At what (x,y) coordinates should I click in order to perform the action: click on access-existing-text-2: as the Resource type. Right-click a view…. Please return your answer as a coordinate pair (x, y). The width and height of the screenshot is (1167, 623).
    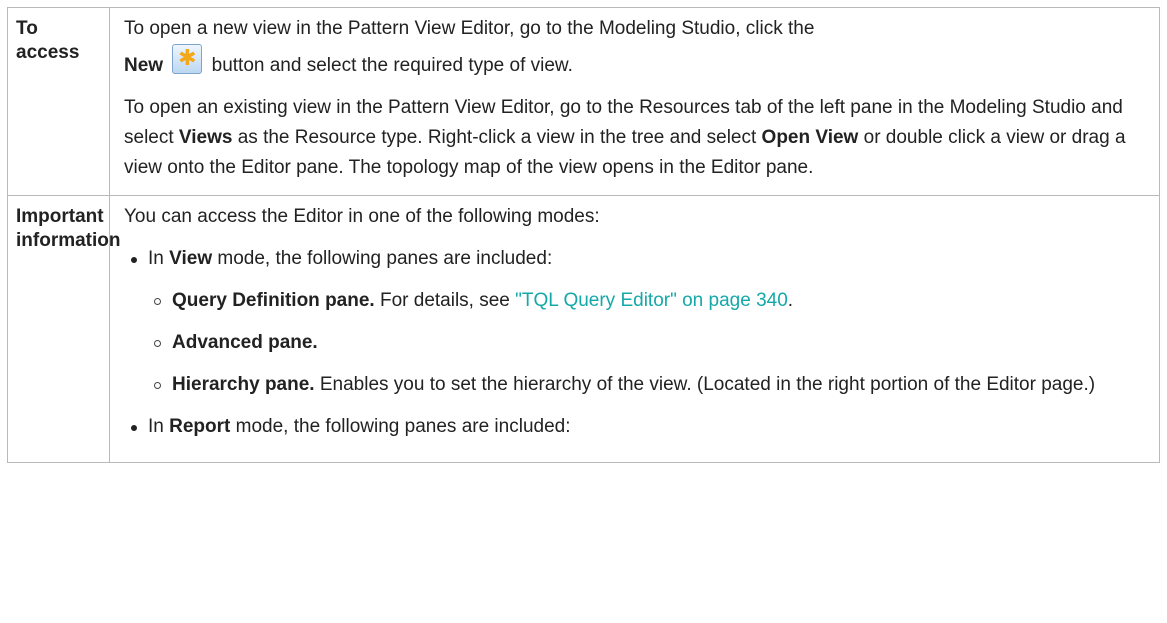
    Looking at the image, I should click on (497, 137).